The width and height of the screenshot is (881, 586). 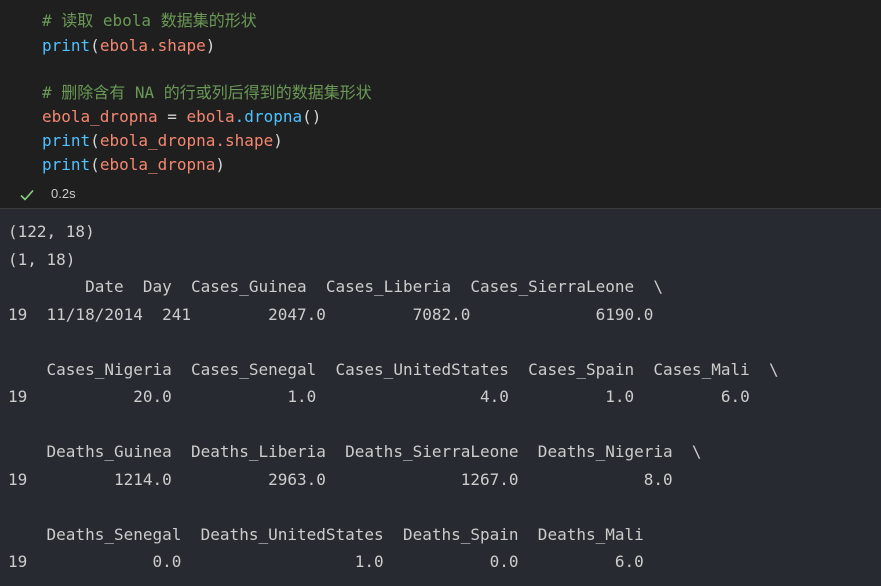 What do you see at coordinates (440, 194) in the screenshot?
I see `cell-status-bar: 0.2s` at bounding box center [440, 194].